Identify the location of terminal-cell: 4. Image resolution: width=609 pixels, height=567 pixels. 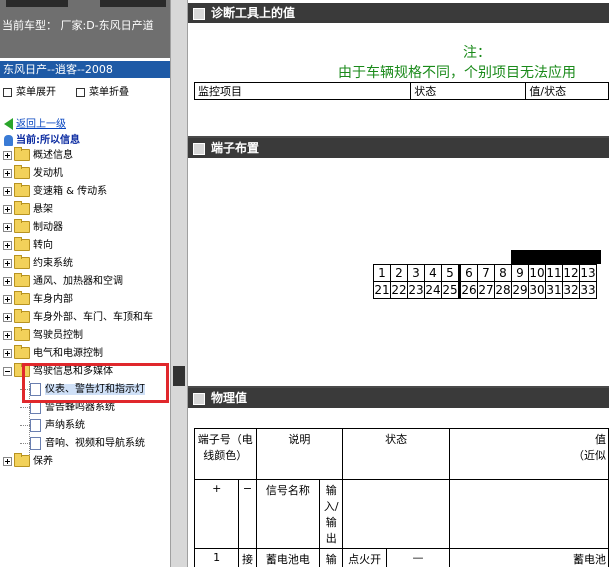
(433, 273).